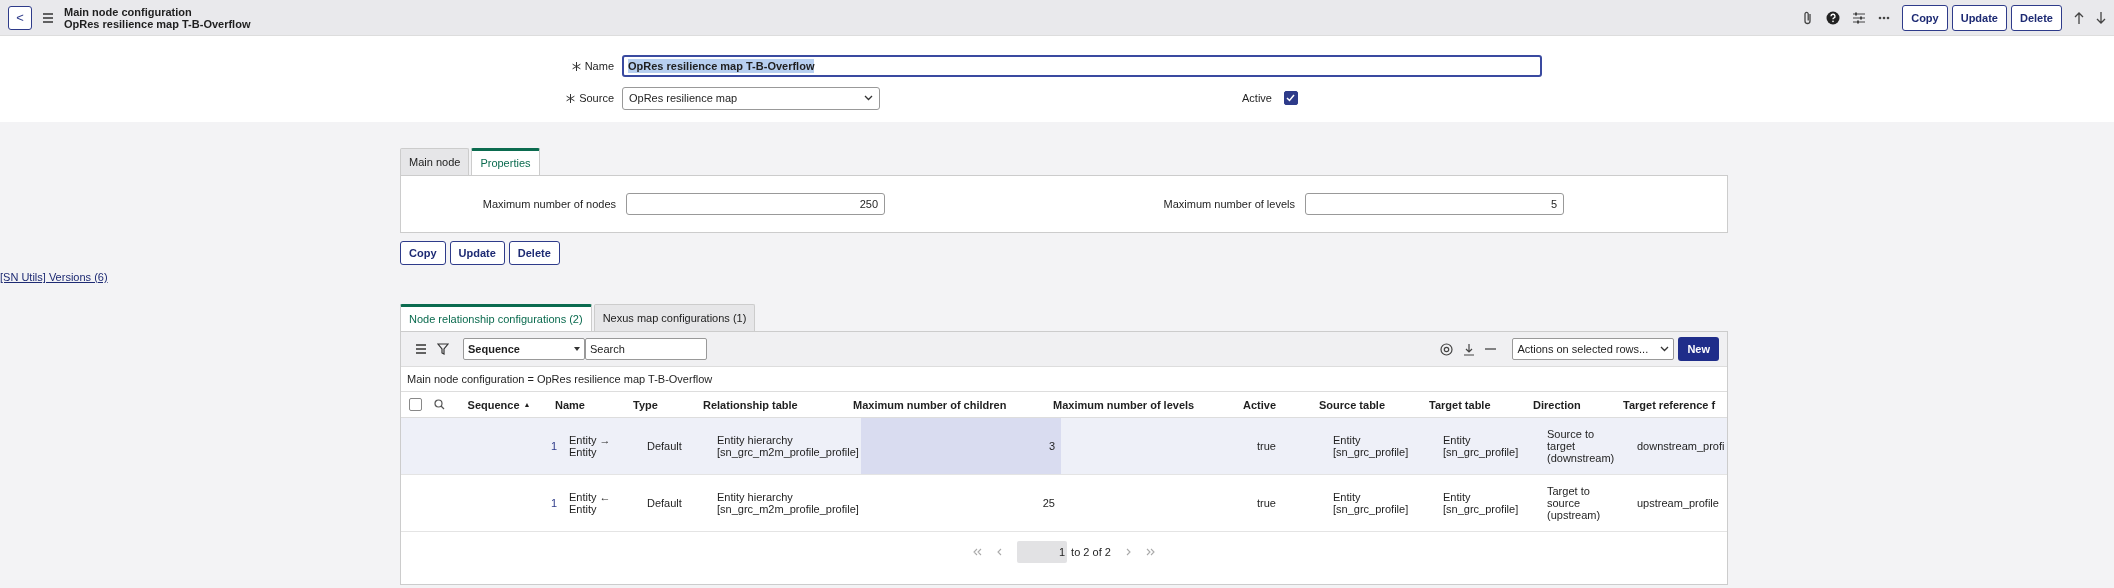 The width and height of the screenshot is (2114, 588). What do you see at coordinates (1574, 503) in the screenshot?
I see `table-cell-text: Target to source (upstream)` at bounding box center [1574, 503].